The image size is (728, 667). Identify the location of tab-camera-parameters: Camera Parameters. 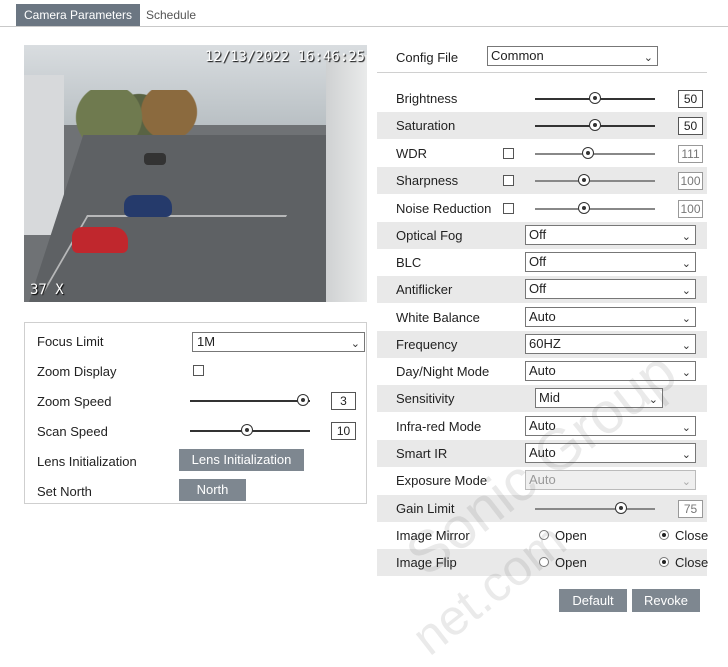
(78, 15).